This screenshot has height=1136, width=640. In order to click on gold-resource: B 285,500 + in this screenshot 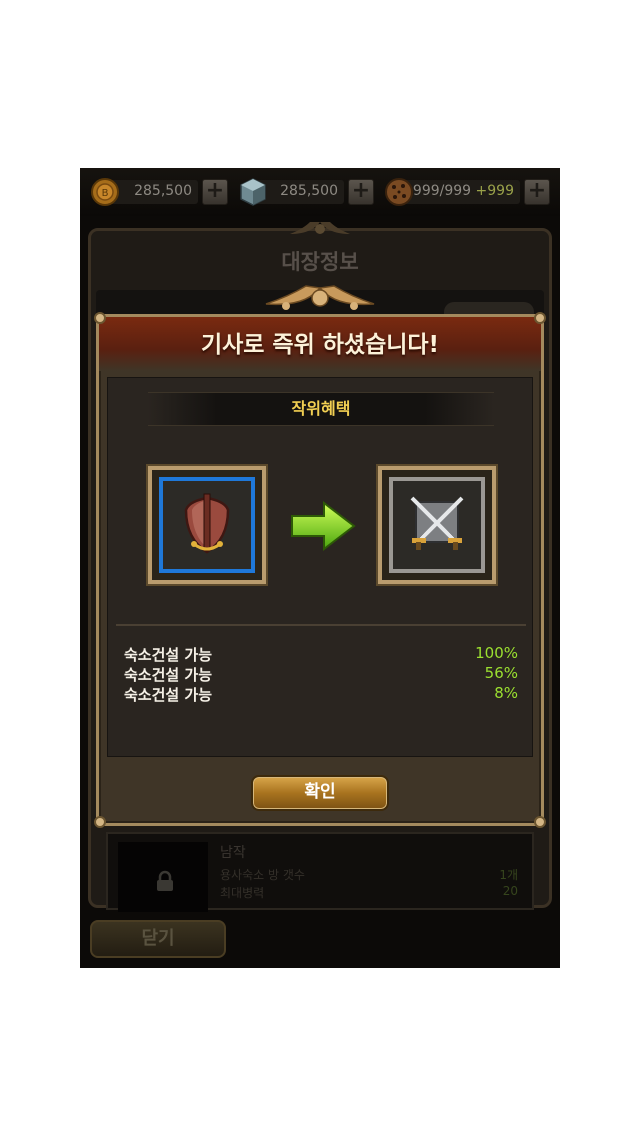, I will do `click(159, 192)`.